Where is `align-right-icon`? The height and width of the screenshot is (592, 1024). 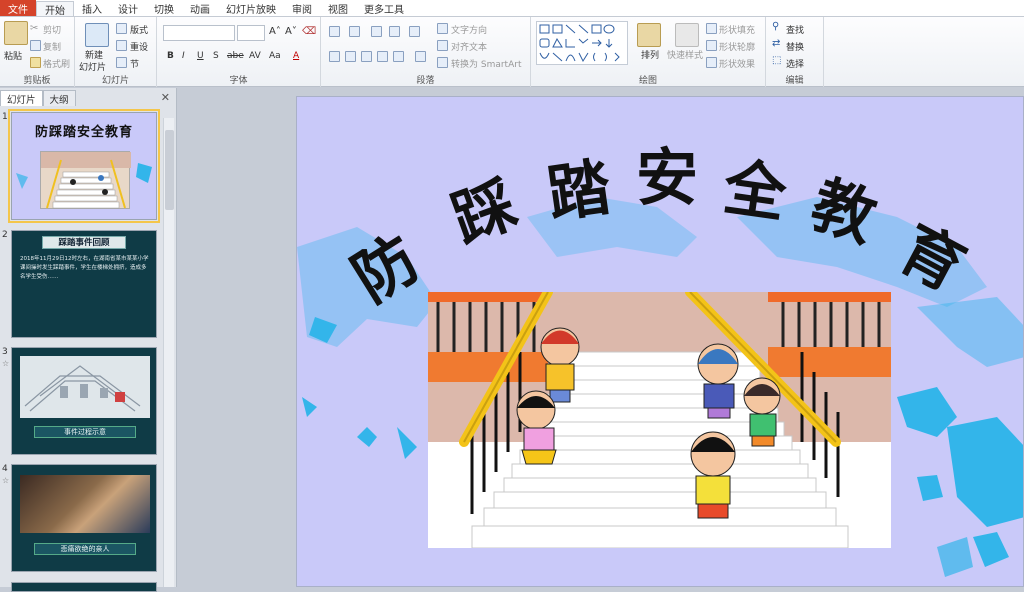 align-right-icon is located at coordinates (366, 56).